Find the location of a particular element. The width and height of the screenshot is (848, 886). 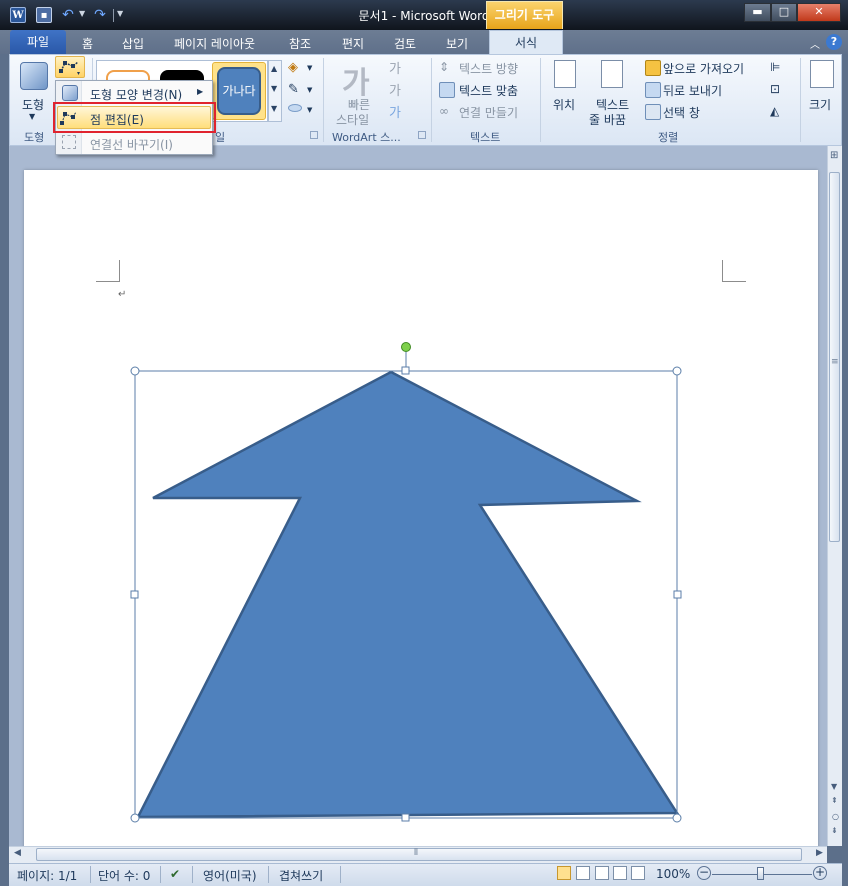

tab-page-layout: 페이지 레이아웃 is located at coordinates (214, 43).